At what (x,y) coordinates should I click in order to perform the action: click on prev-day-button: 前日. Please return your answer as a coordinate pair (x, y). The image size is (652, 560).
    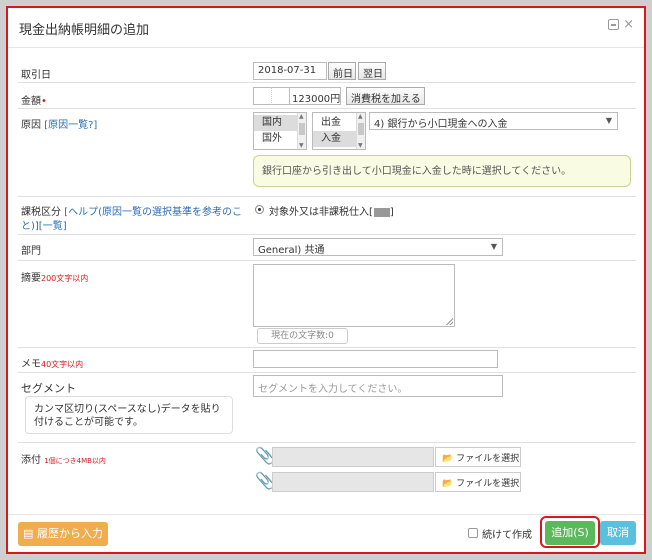
    Looking at the image, I should click on (342, 71).